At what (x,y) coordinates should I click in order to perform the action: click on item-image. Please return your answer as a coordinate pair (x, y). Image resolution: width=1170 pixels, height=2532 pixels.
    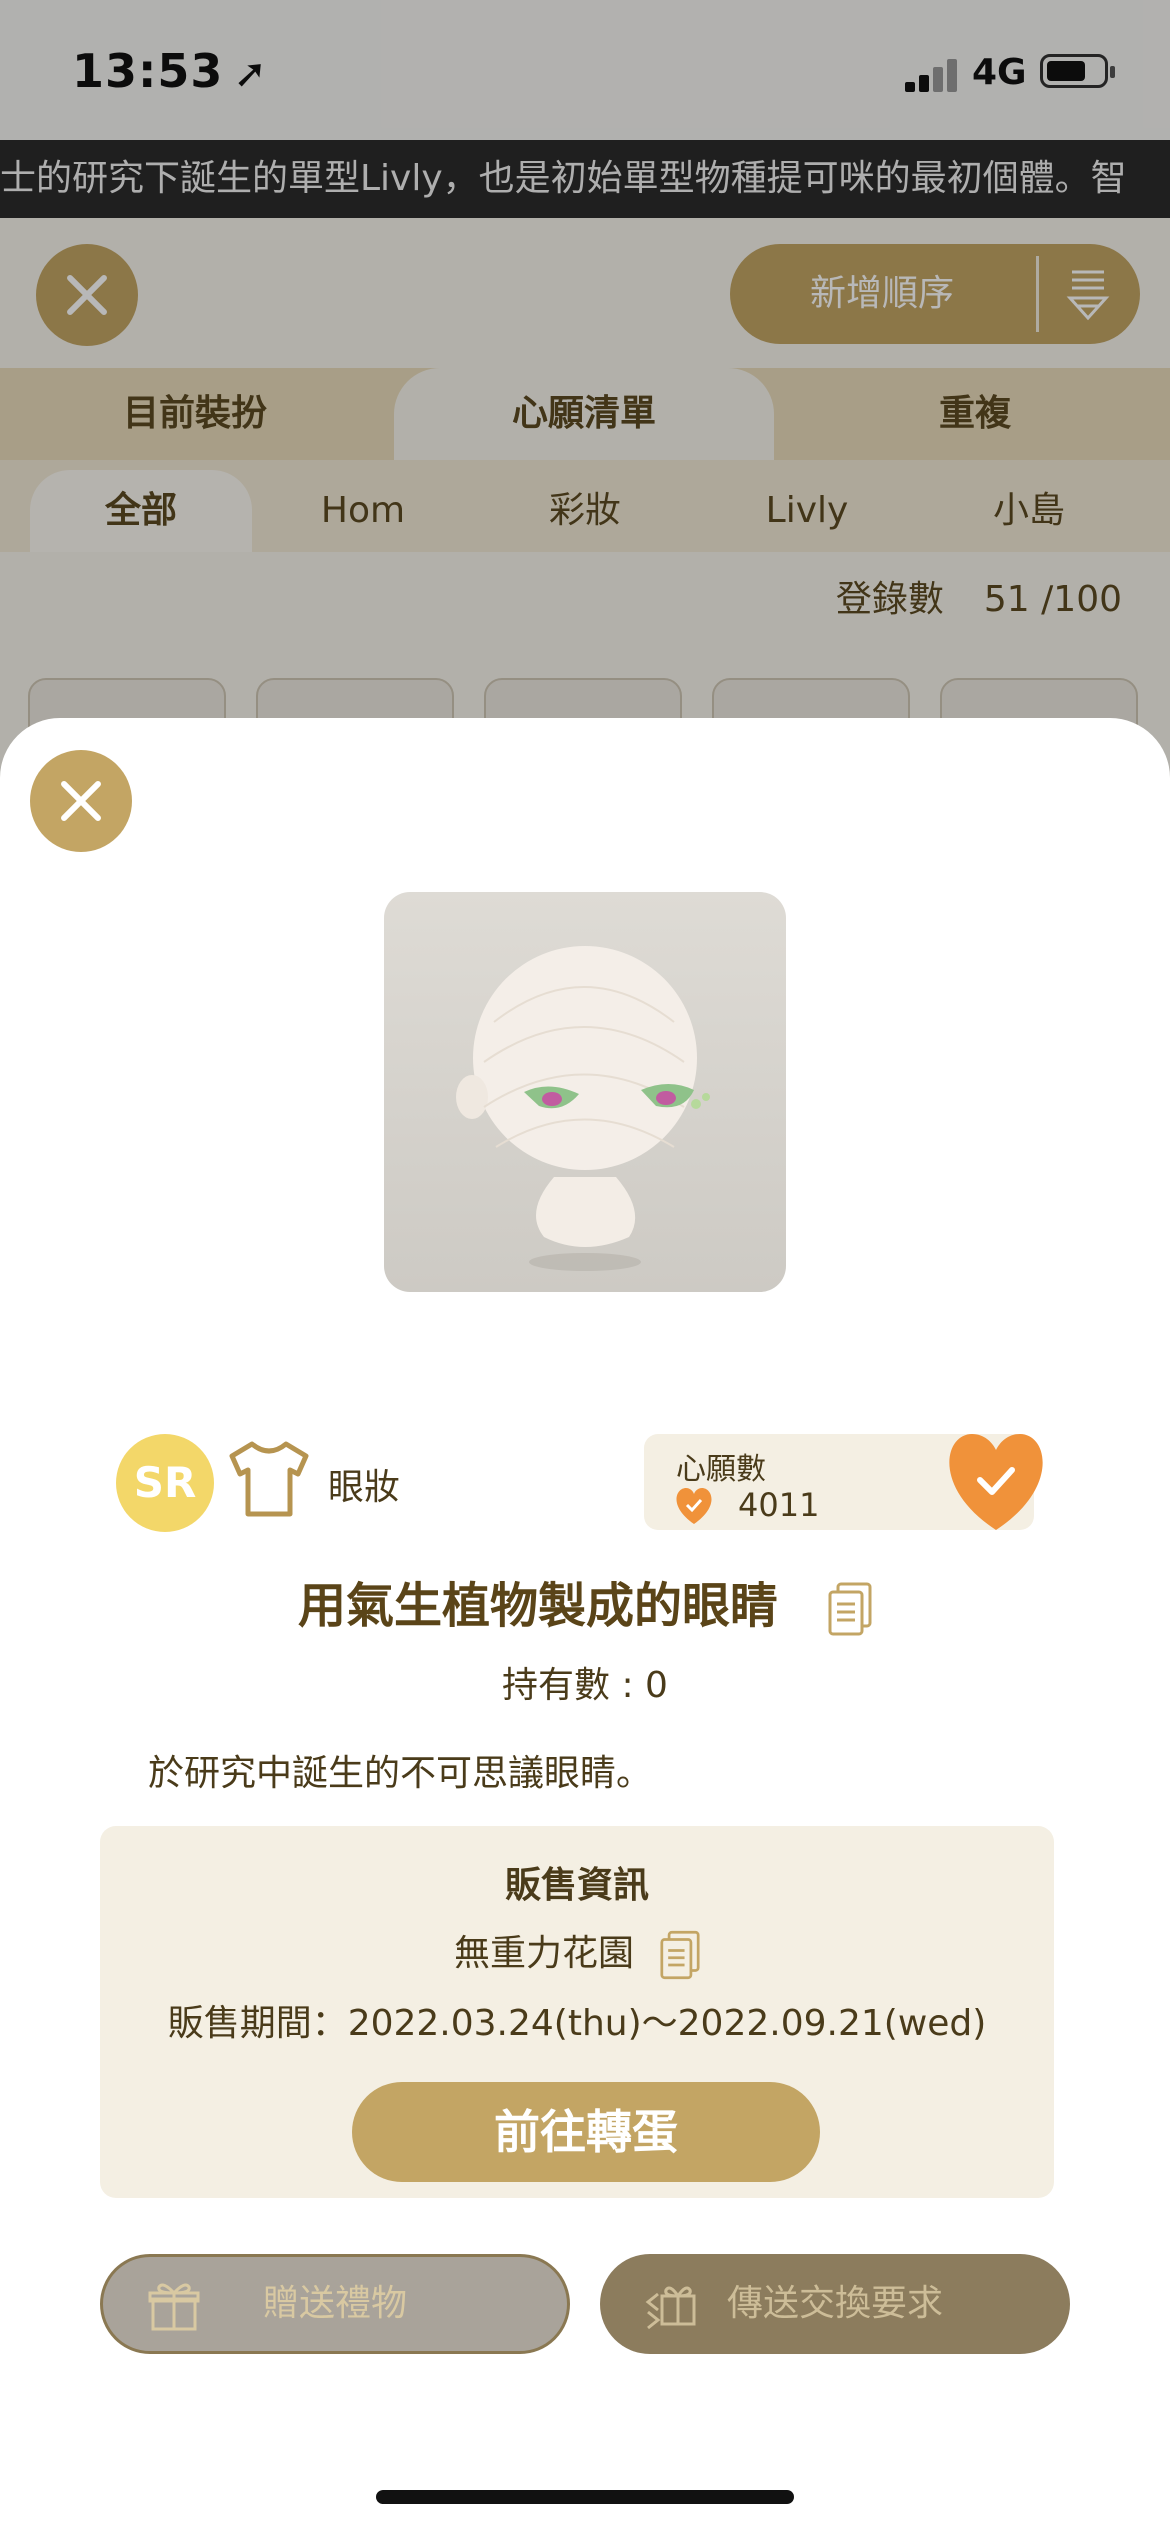
    Looking at the image, I should click on (585, 1092).